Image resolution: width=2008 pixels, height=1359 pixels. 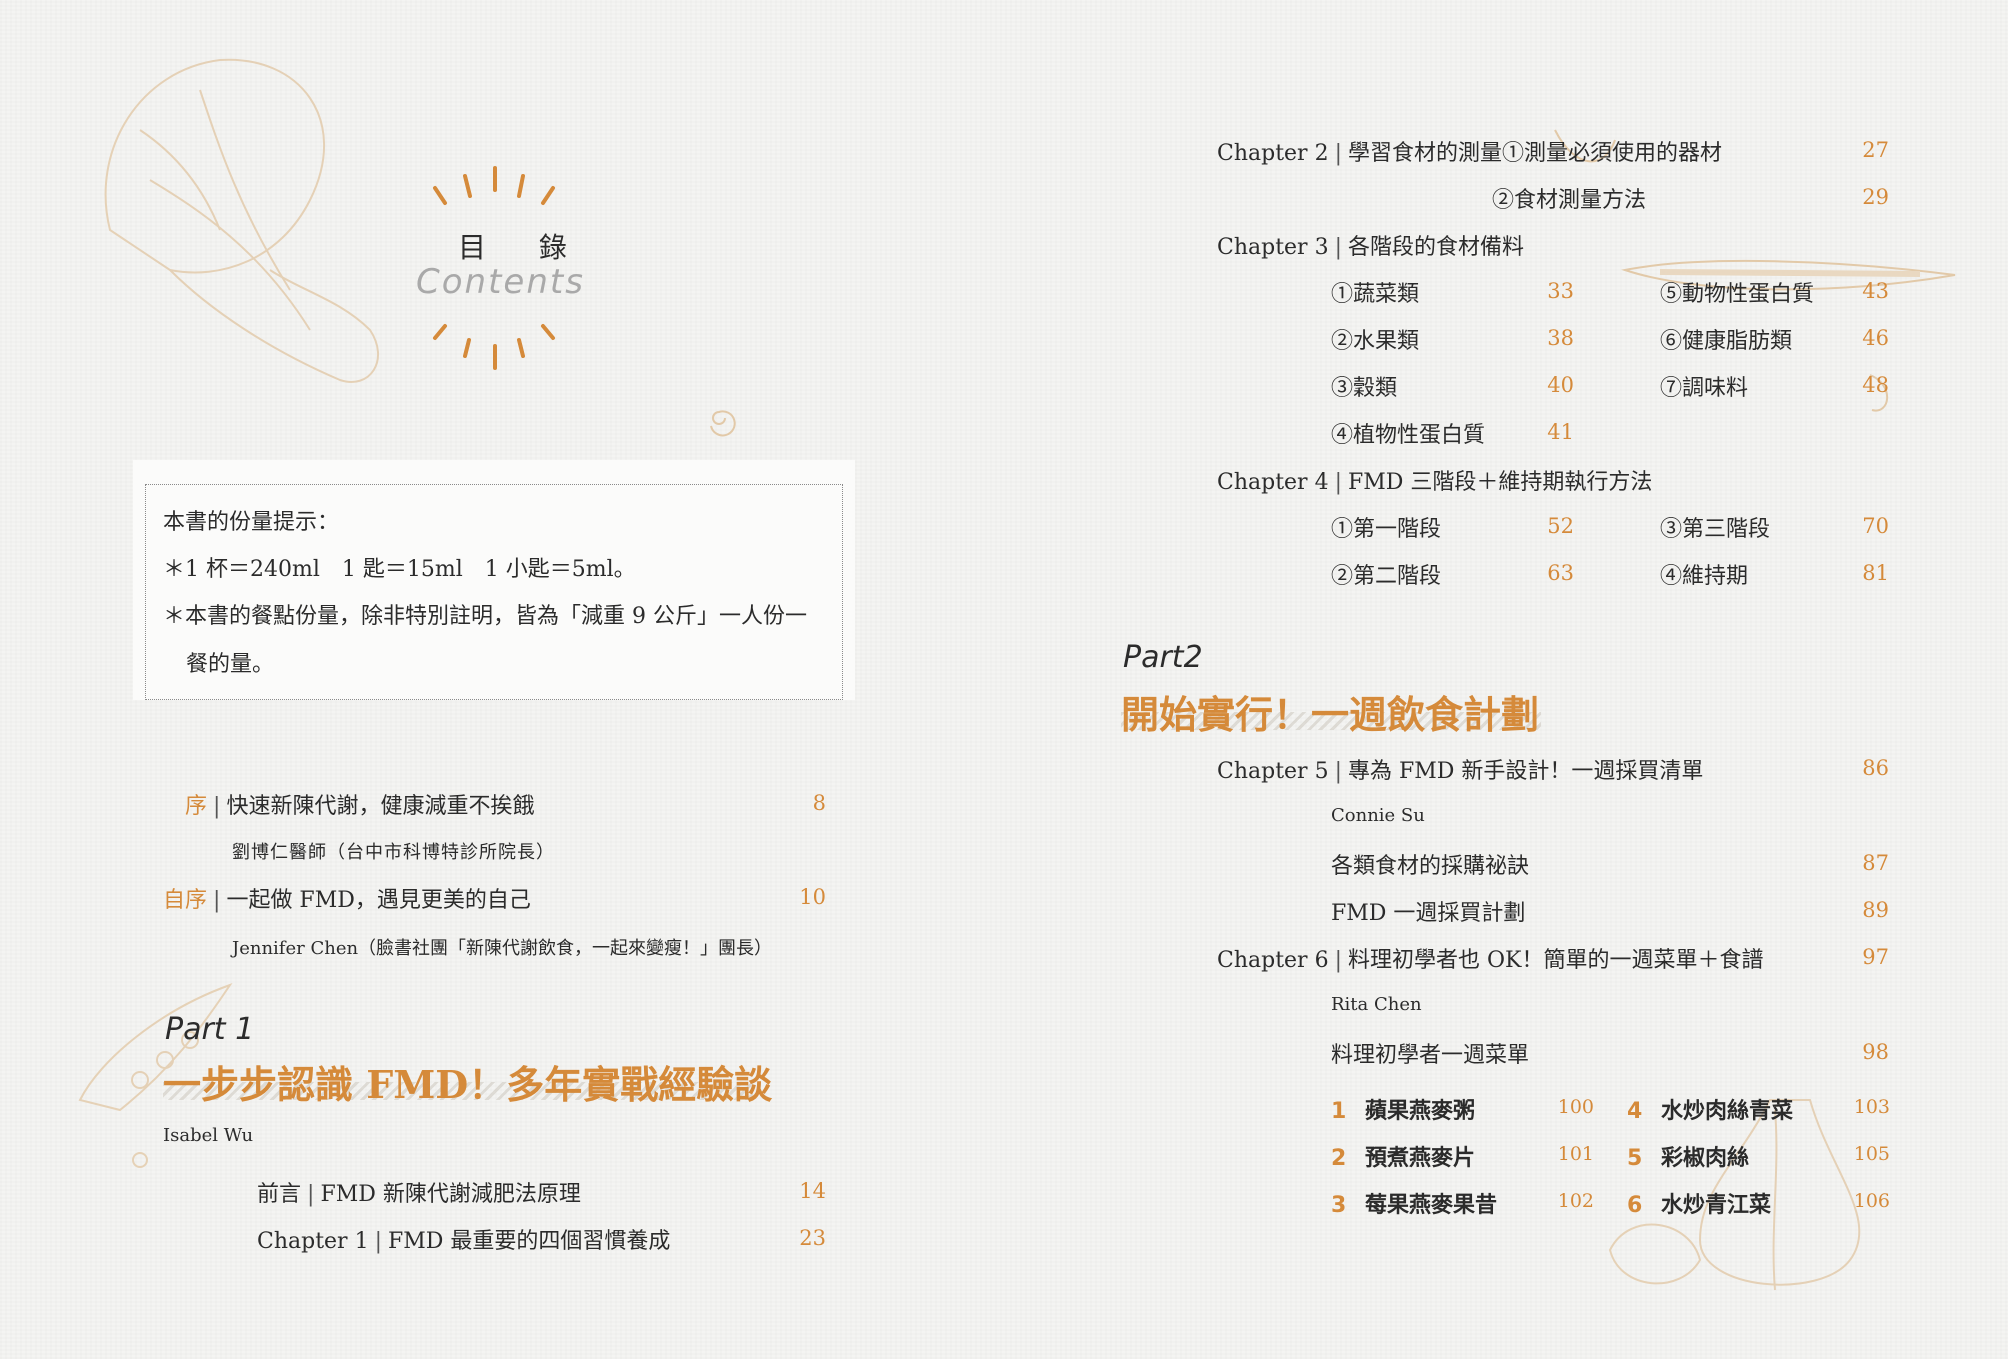 What do you see at coordinates (399, 569) in the screenshot?
I see `note-line: ＊1 杯＝240ml 1 匙＝15ml 1 小匙＝5ml。` at bounding box center [399, 569].